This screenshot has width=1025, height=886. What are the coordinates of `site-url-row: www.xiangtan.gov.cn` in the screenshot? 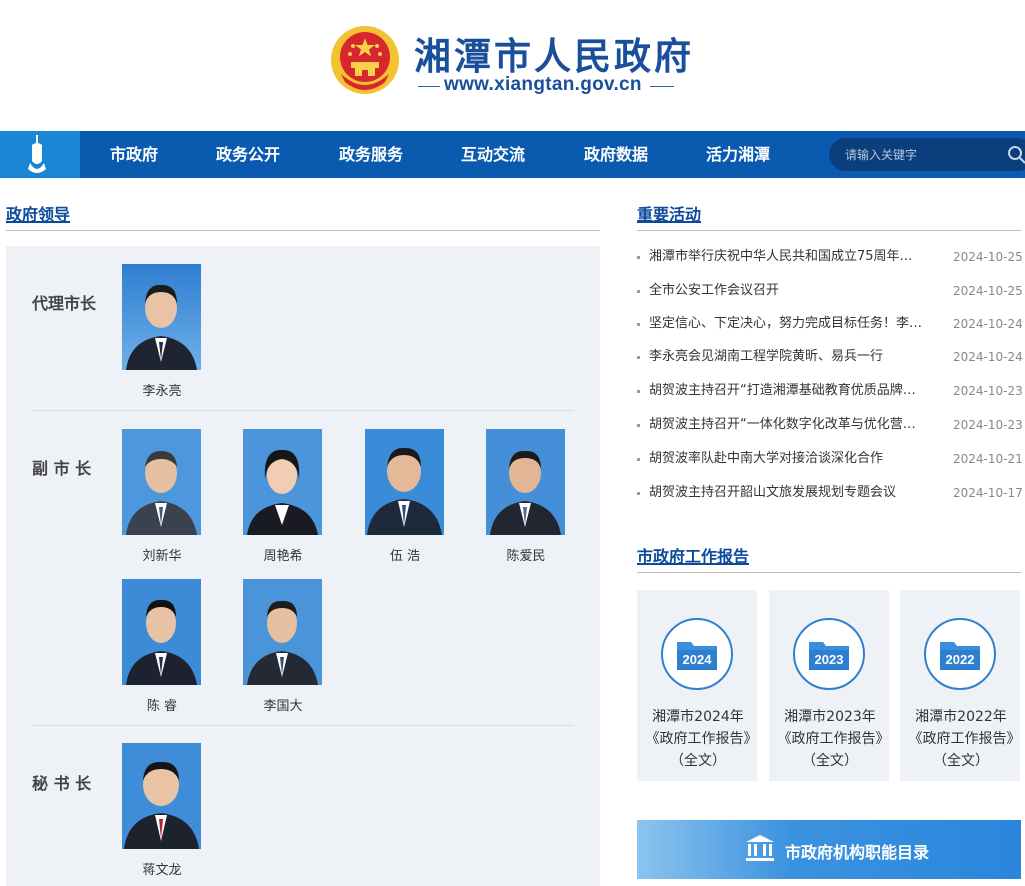 It's located at (546, 86).